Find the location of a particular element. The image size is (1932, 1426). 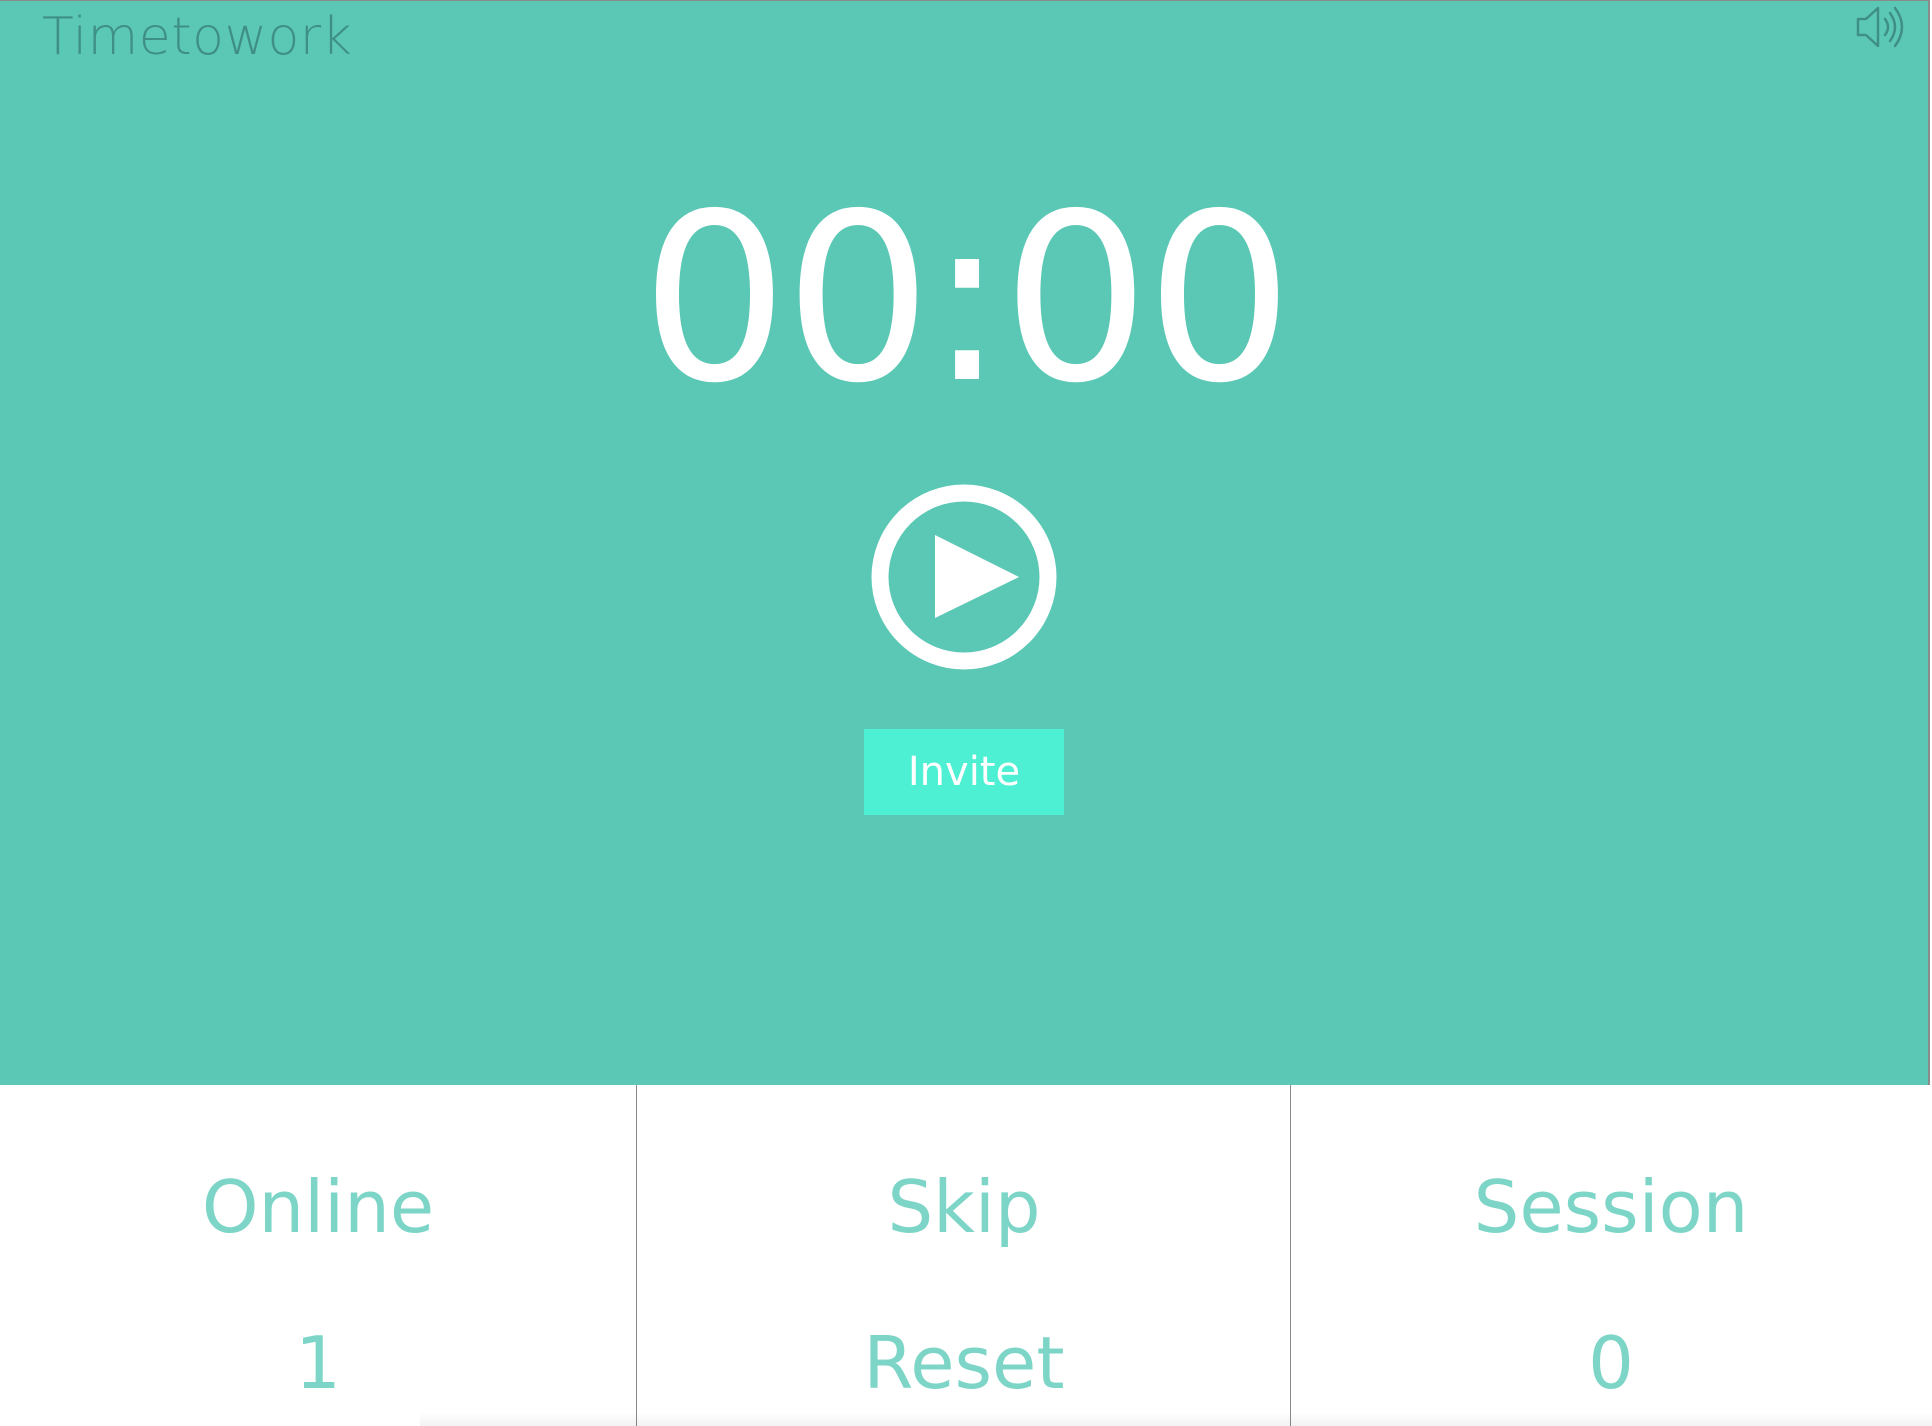

play-circle-icon is located at coordinates (964, 577).